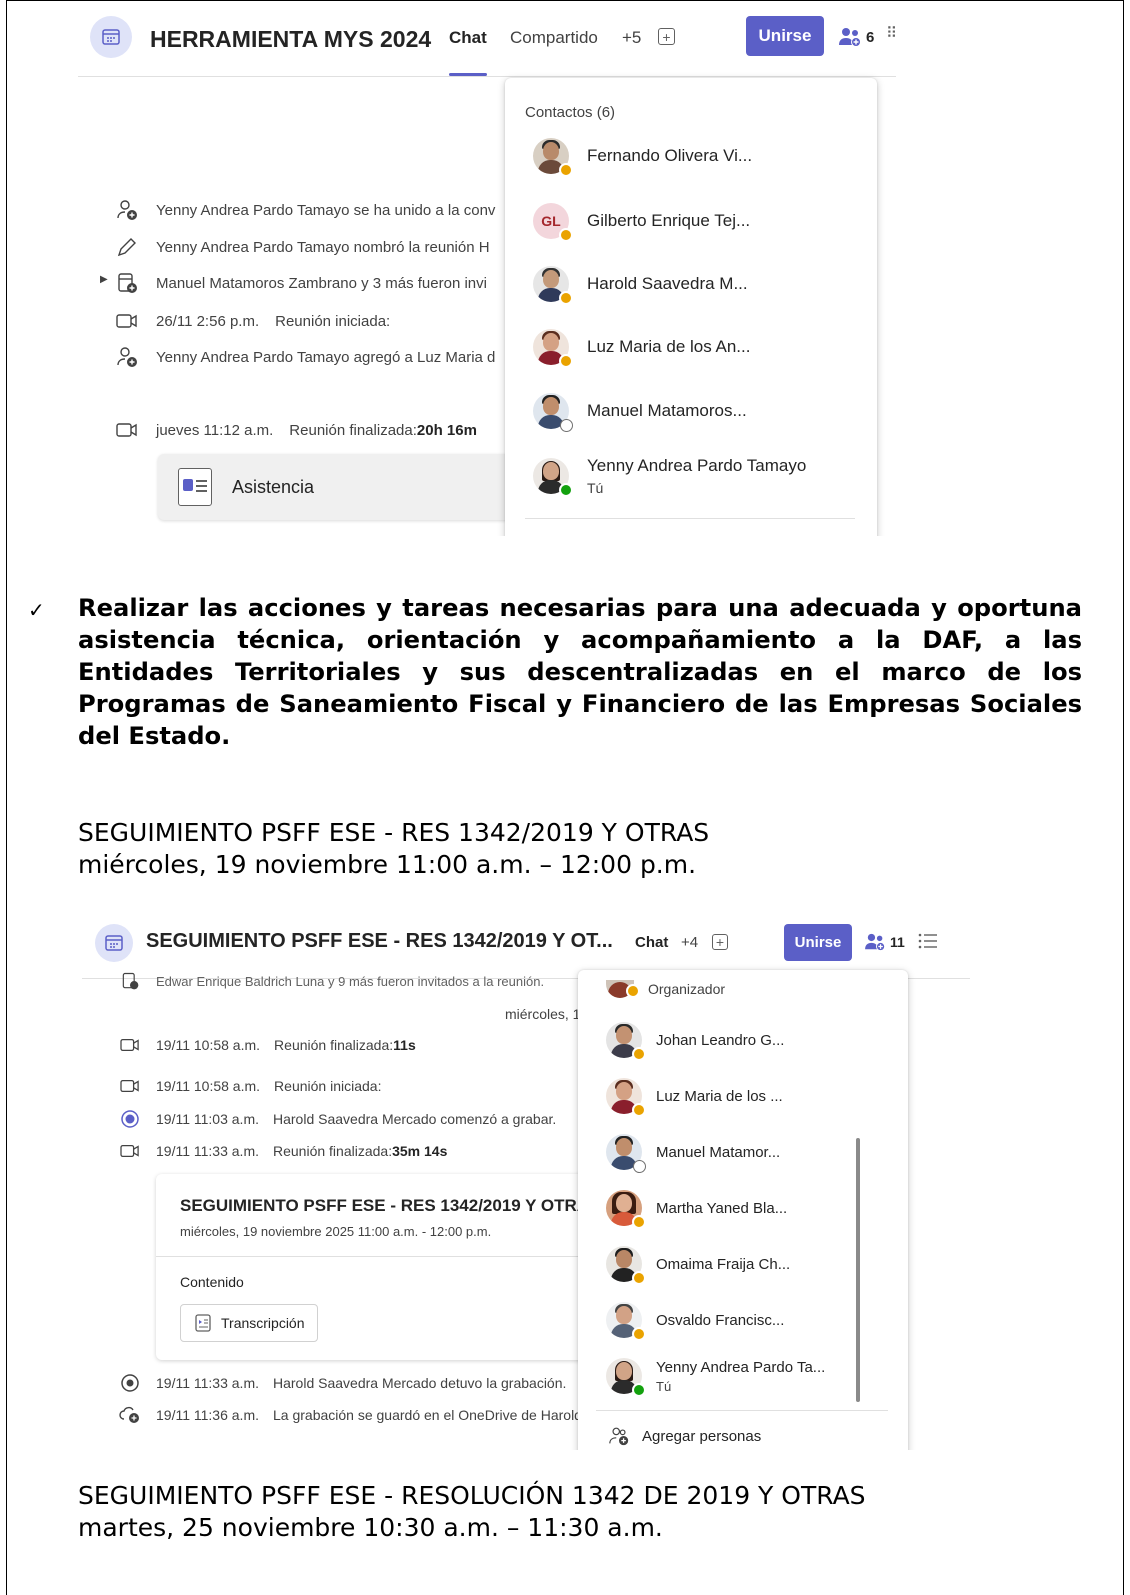  What do you see at coordinates (566, 490) in the screenshot?
I see `available-status-icon` at bounding box center [566, 490].